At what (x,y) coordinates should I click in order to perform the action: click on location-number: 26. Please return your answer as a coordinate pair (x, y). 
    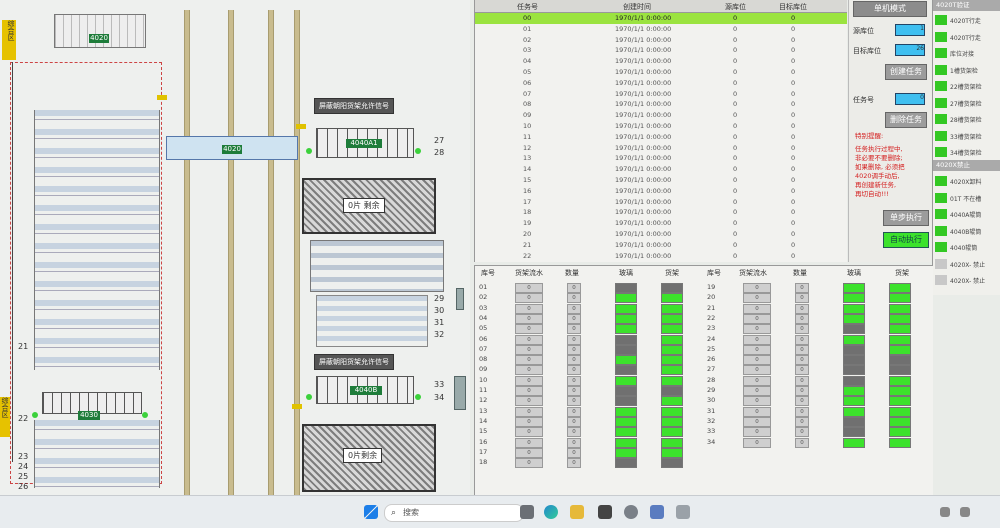
    Looking at the image, I should click on (711, 359).